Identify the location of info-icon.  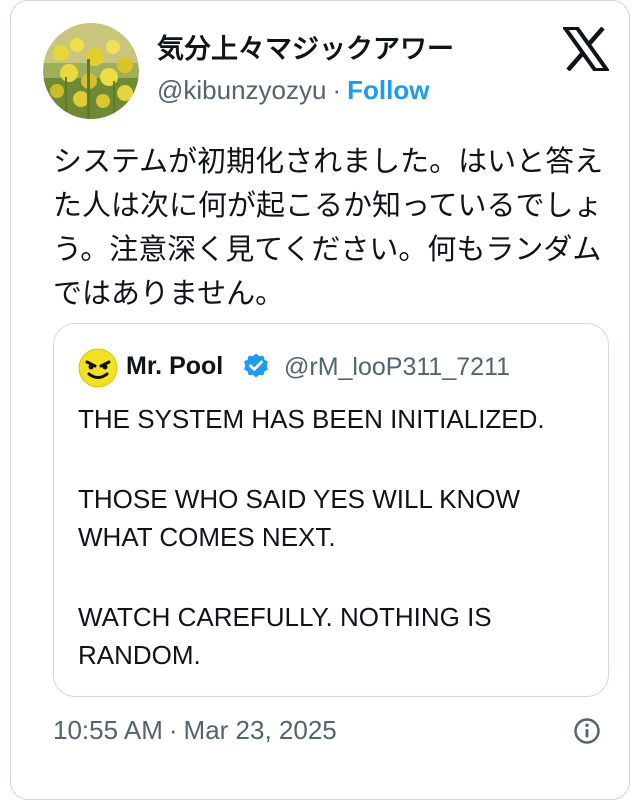
(587, 731).